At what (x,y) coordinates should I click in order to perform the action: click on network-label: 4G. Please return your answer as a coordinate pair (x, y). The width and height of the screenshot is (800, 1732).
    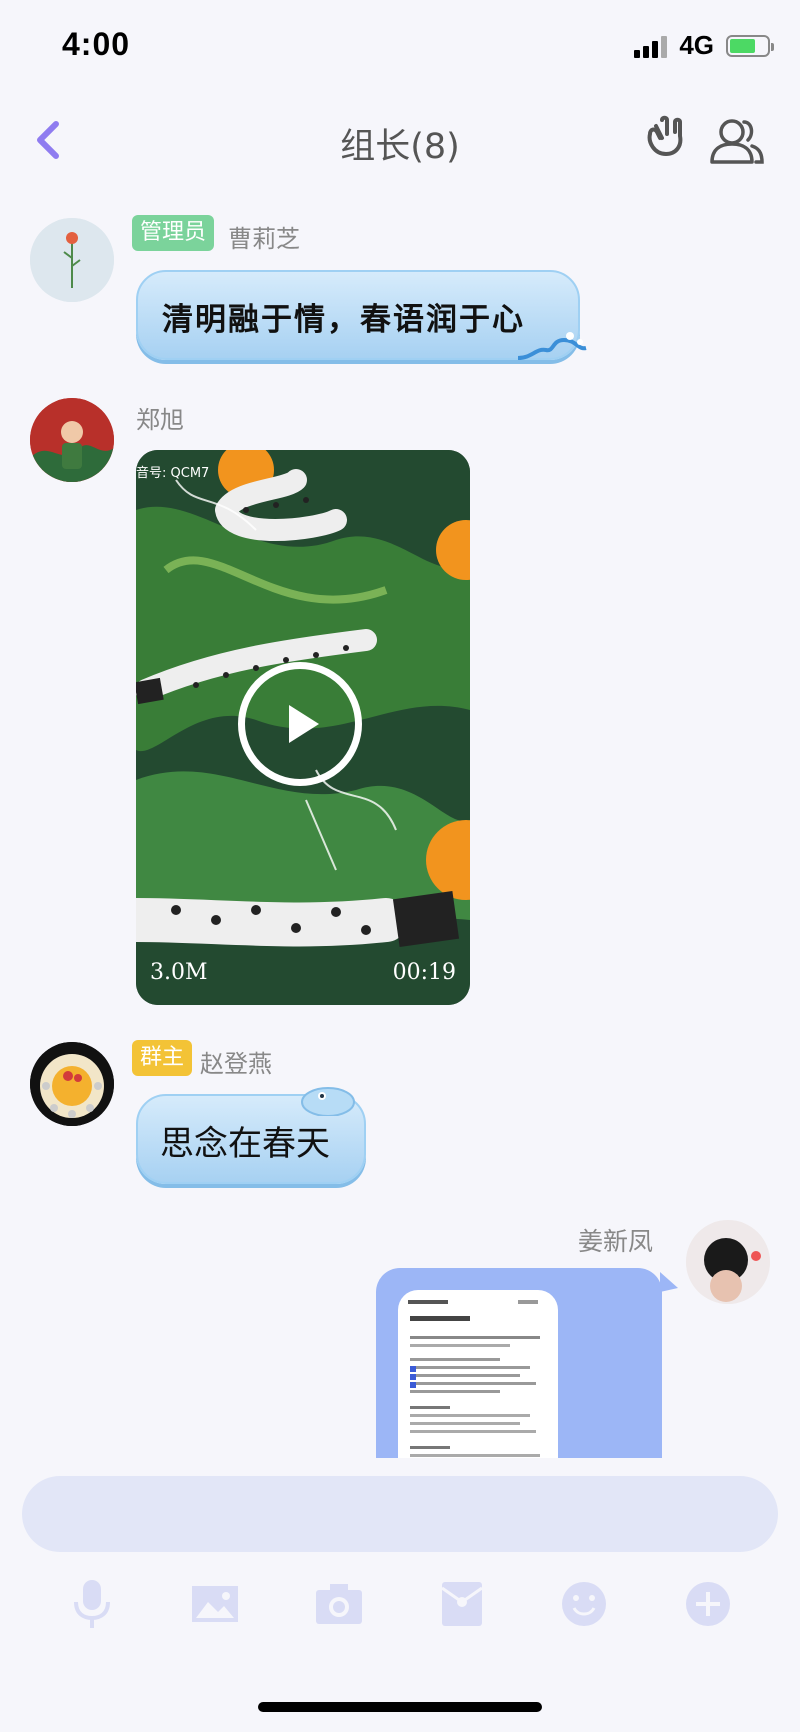
    Looking at the image, I should click on (696, 45).